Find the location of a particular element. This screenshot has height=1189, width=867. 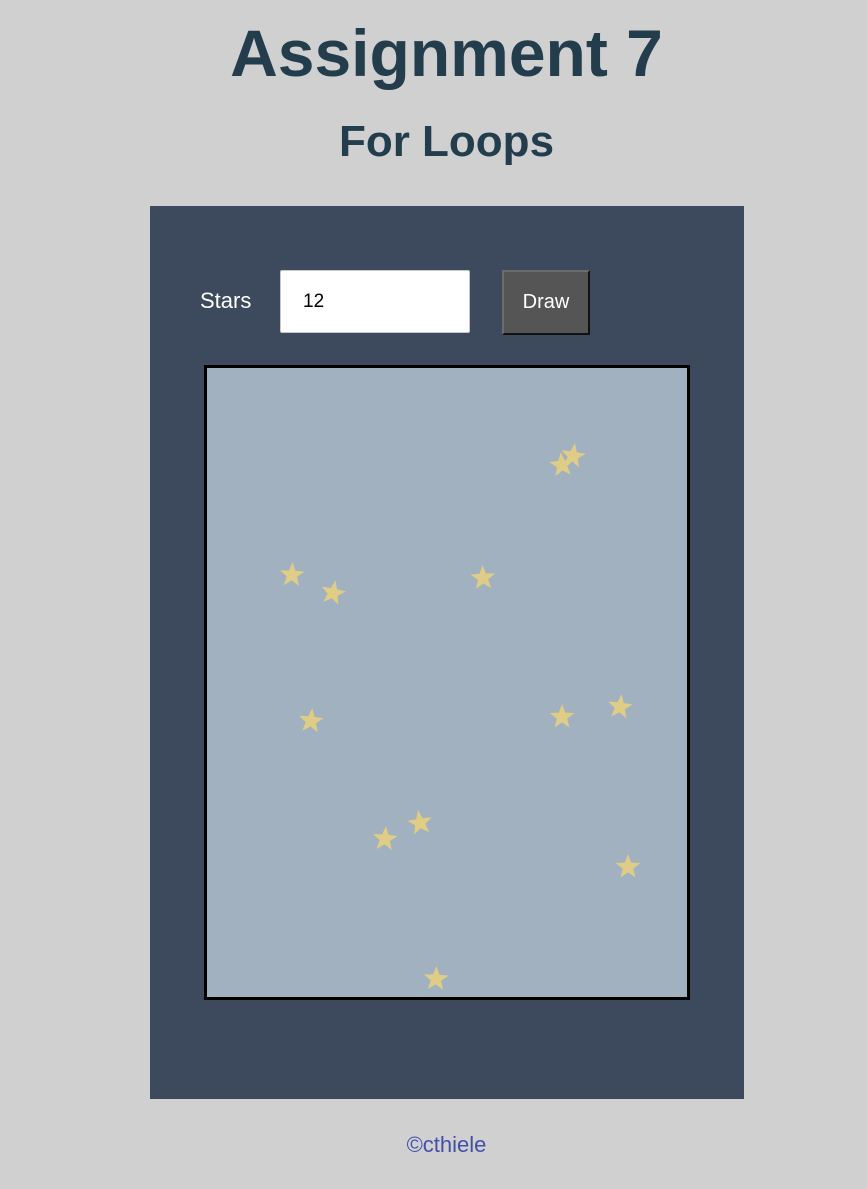

page-title: Assignment 7 is located at coordinates (446, 53).